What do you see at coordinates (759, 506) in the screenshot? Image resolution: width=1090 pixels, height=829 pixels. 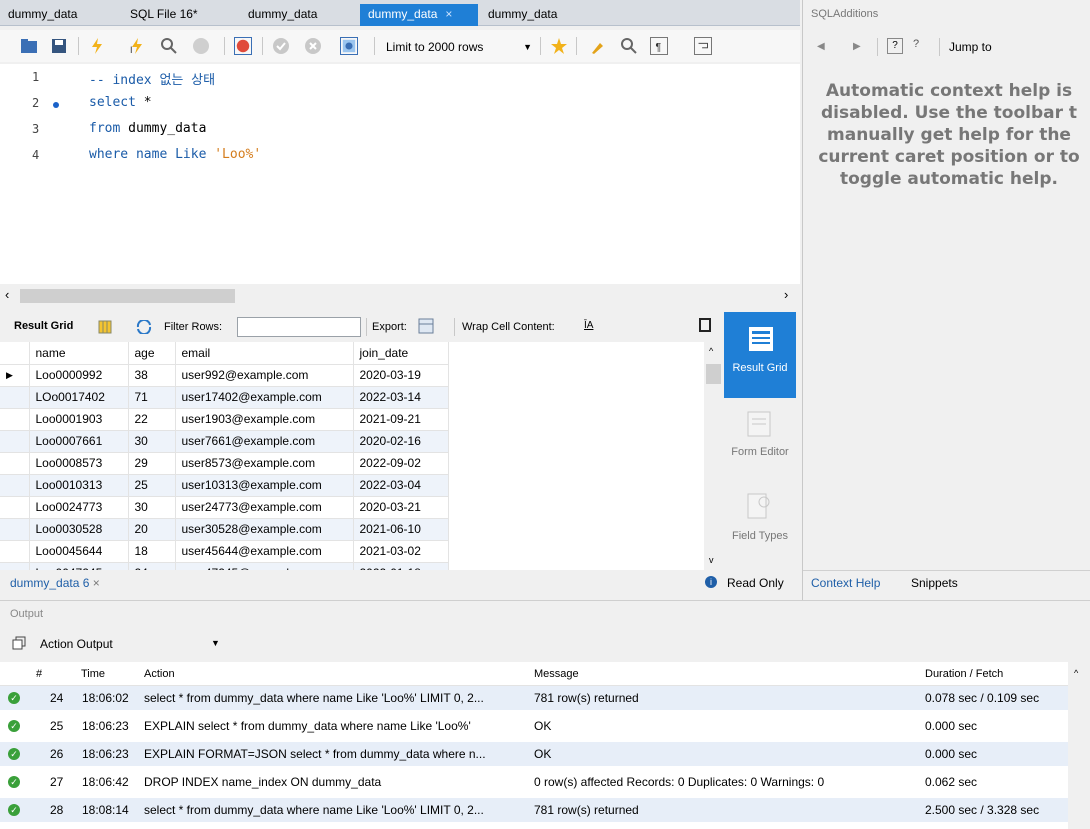 I see `field-types-icon` at bounding box center [759, 506].